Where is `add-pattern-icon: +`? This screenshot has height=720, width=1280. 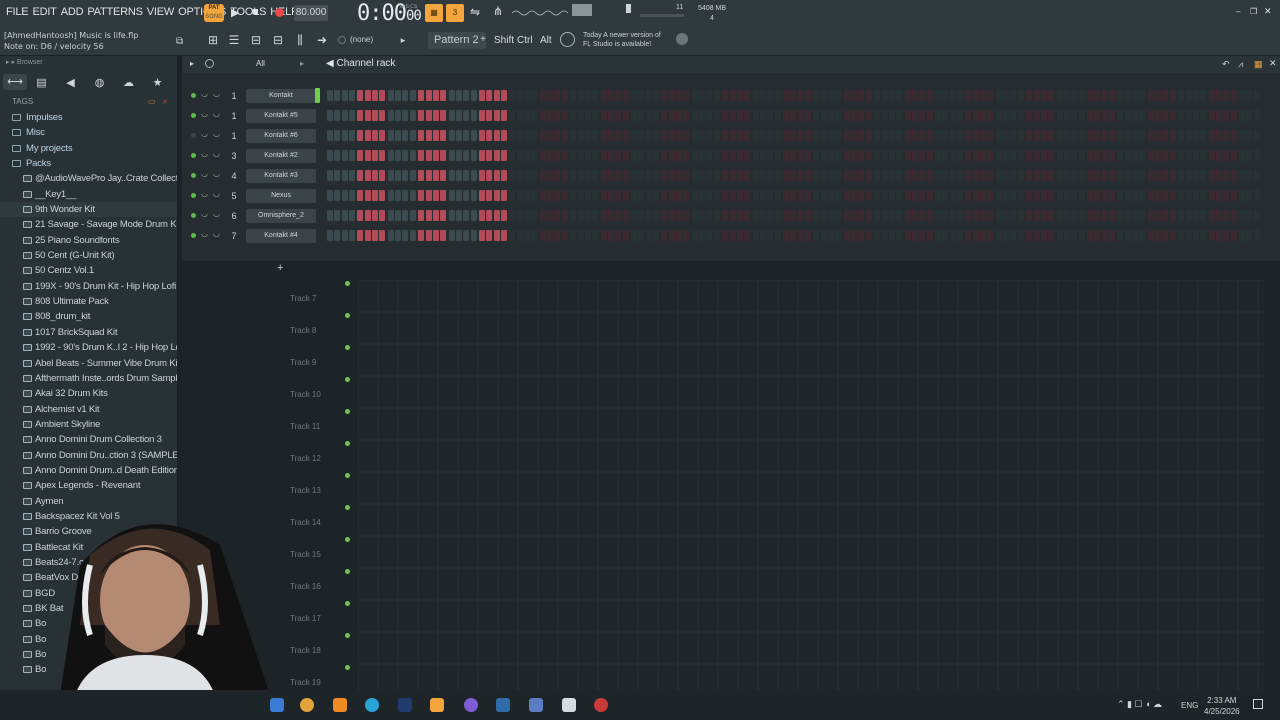 add-pattern-icon: + is located at coordinates (483, 40).